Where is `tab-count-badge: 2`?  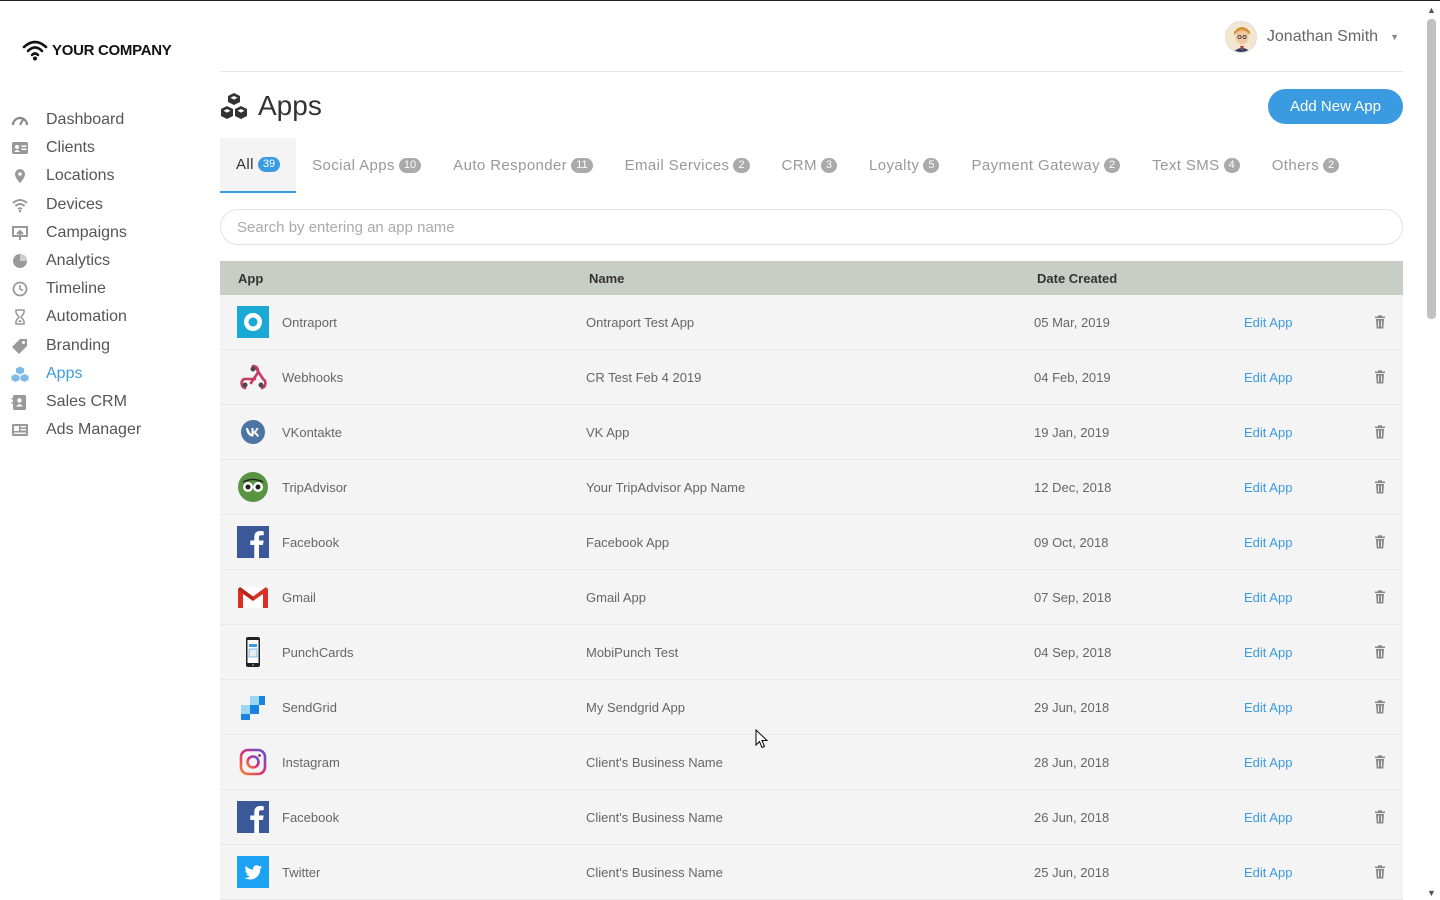
tab-count-badge: 2 is located at coordinates (1112, 165).